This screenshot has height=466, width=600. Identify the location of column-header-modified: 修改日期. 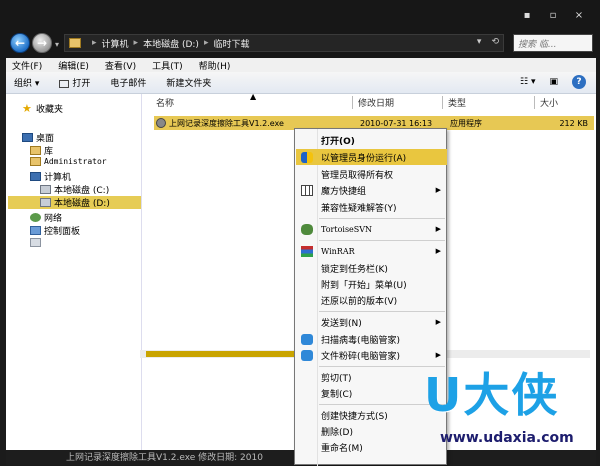
(376, 103).